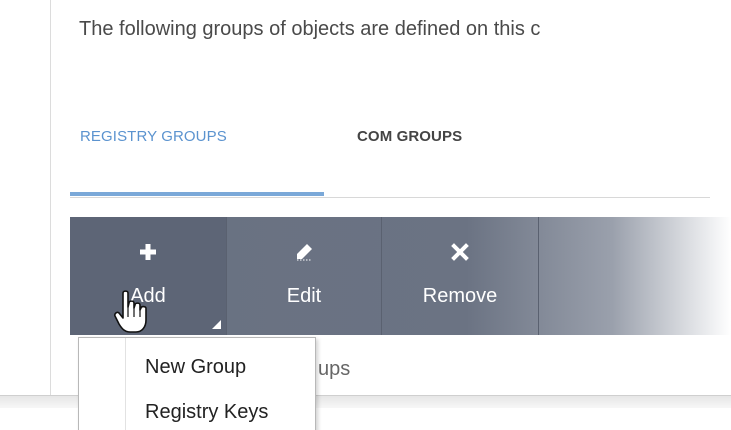 The height and width of the screenshot is (430, 731). I want to click on active-tab-indicator, so click(197, 194).